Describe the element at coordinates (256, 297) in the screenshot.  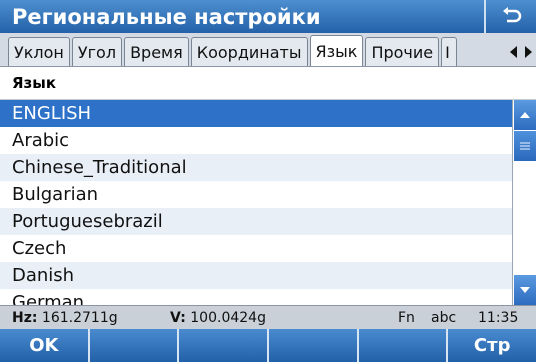
I see `list-item: German` at that location.